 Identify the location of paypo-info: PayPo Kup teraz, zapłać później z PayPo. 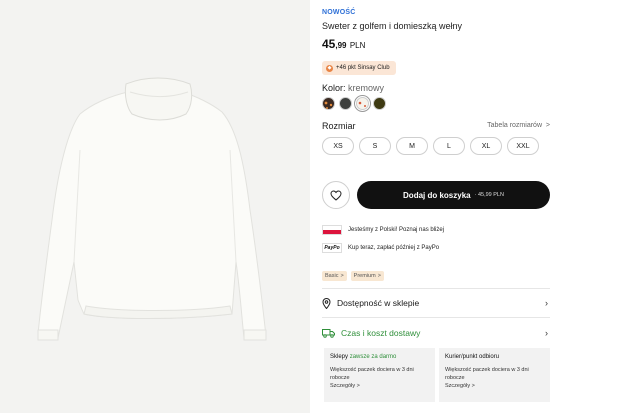
(380, 248).